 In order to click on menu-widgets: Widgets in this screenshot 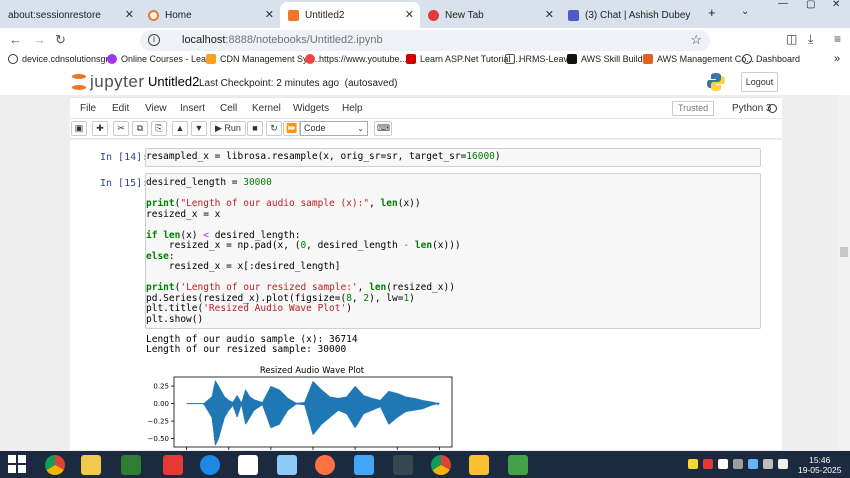, I will do `click(311, 108)`.